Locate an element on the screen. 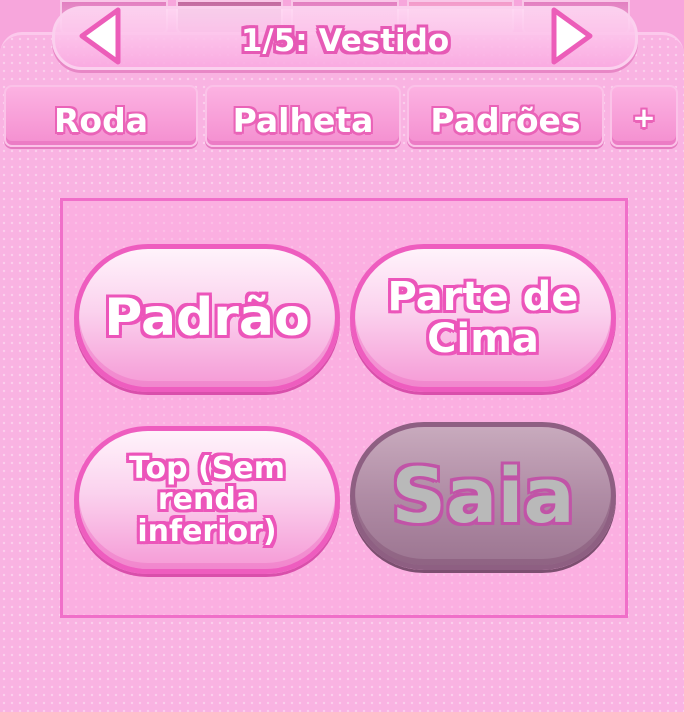  tab-roda: Roda is located at coordinates (101, 116).